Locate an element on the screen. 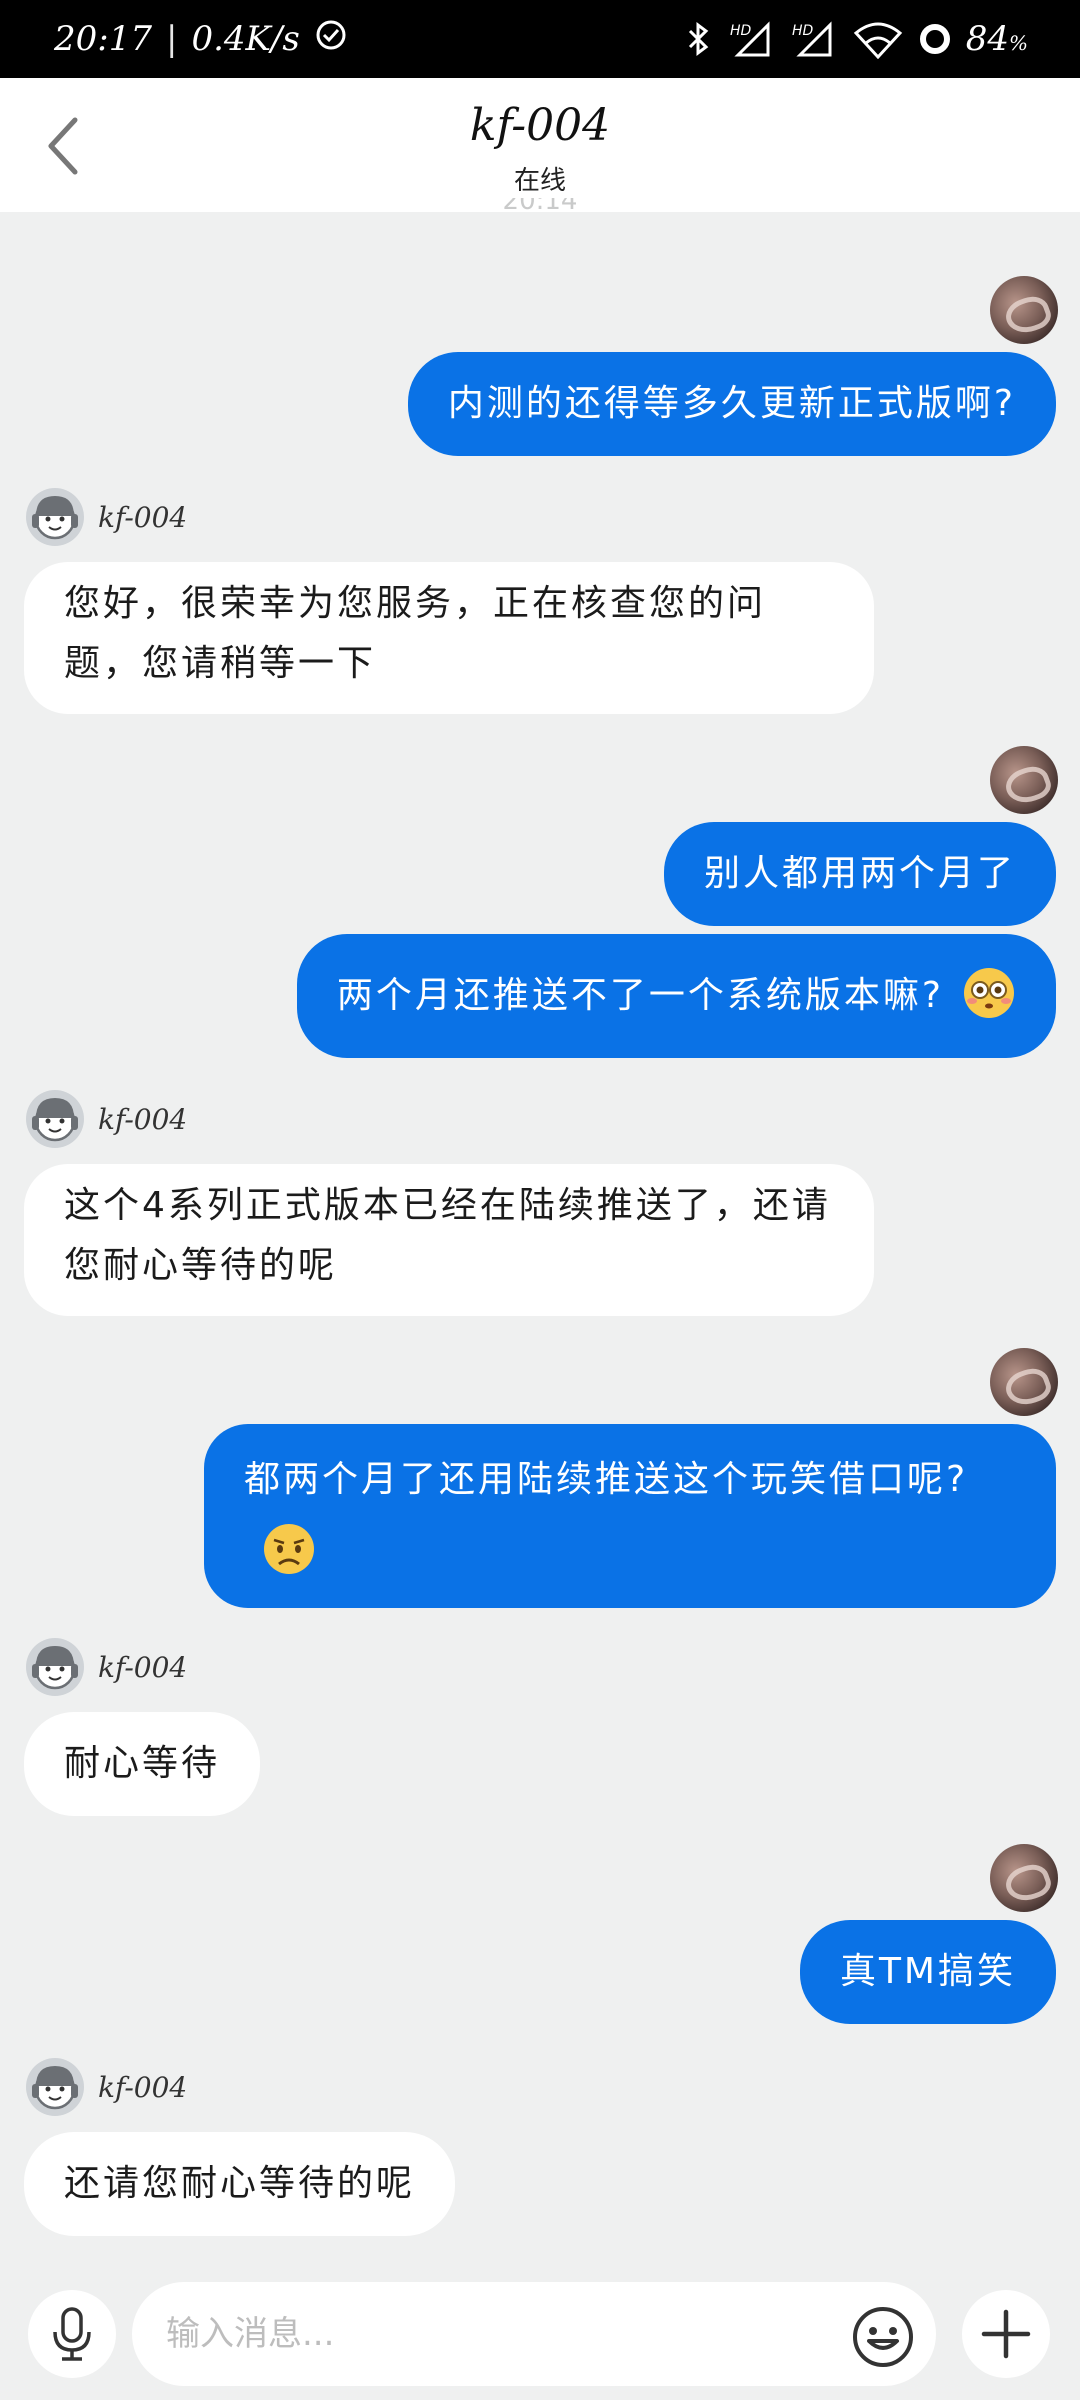 This screenshot has height=2400, width=1080. voice-input-button is located at coordinates (72, 2334).